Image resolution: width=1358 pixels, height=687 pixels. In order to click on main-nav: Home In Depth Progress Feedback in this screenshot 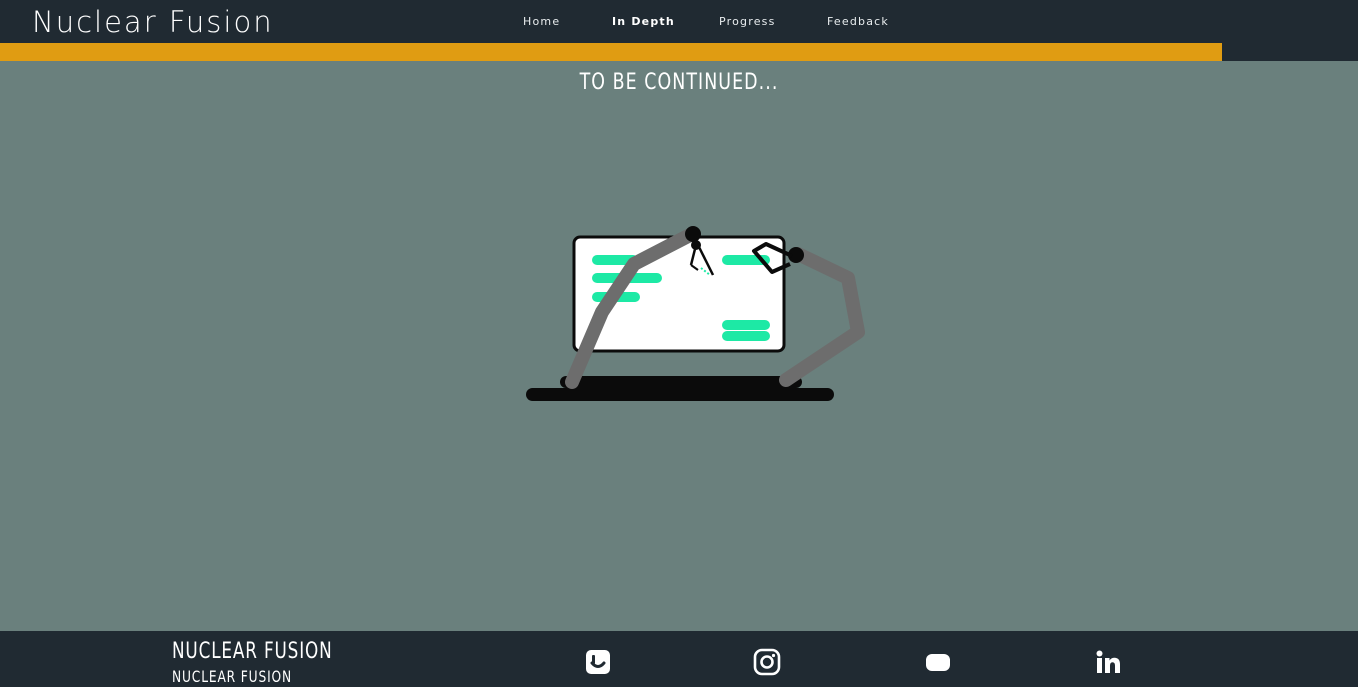, I will do `click(679, 22)`.